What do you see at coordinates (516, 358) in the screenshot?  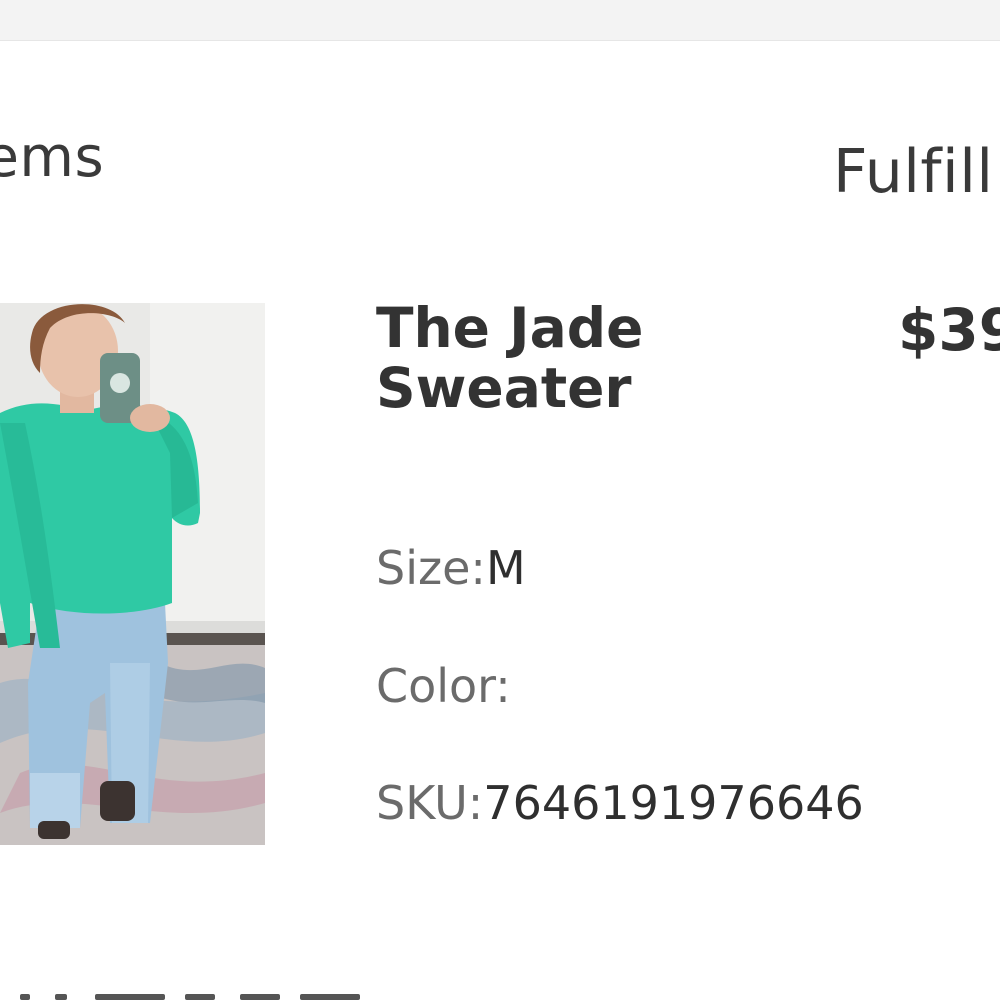 I see `product-name: The Jade Sweater` at bounding box center [516, 358].